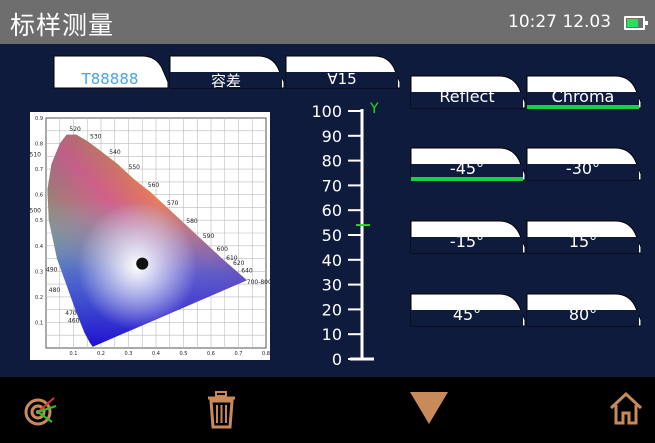 The image size is (655, 443). Describe the element at coordinates (332, 260) in the screenshot. I see `gauge-tick-label: 40` at that location.